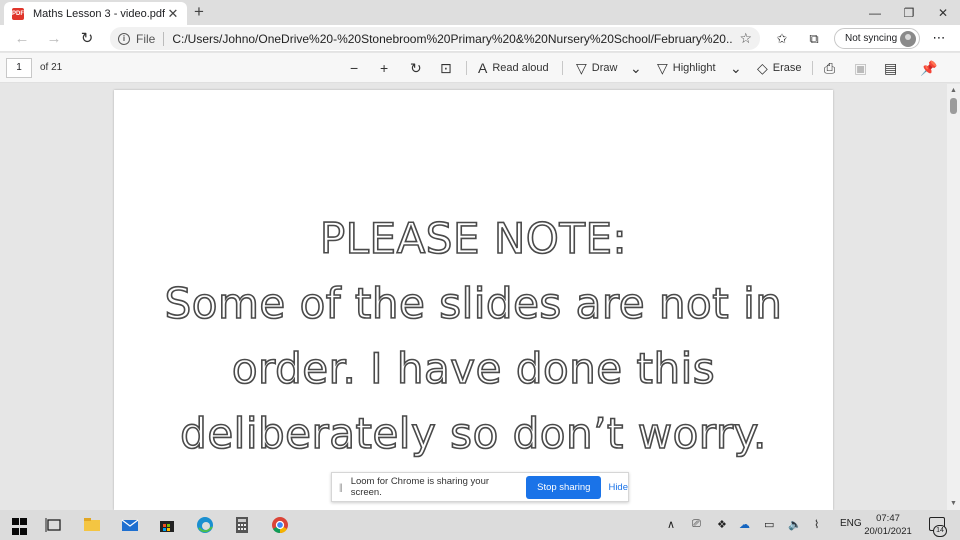 The height and width of the screenshot is (540, 960). What do you see at coordinates (943, 12) in the screenshot?
I see `close-window-button: ✕` at bounding box center [943, 12].